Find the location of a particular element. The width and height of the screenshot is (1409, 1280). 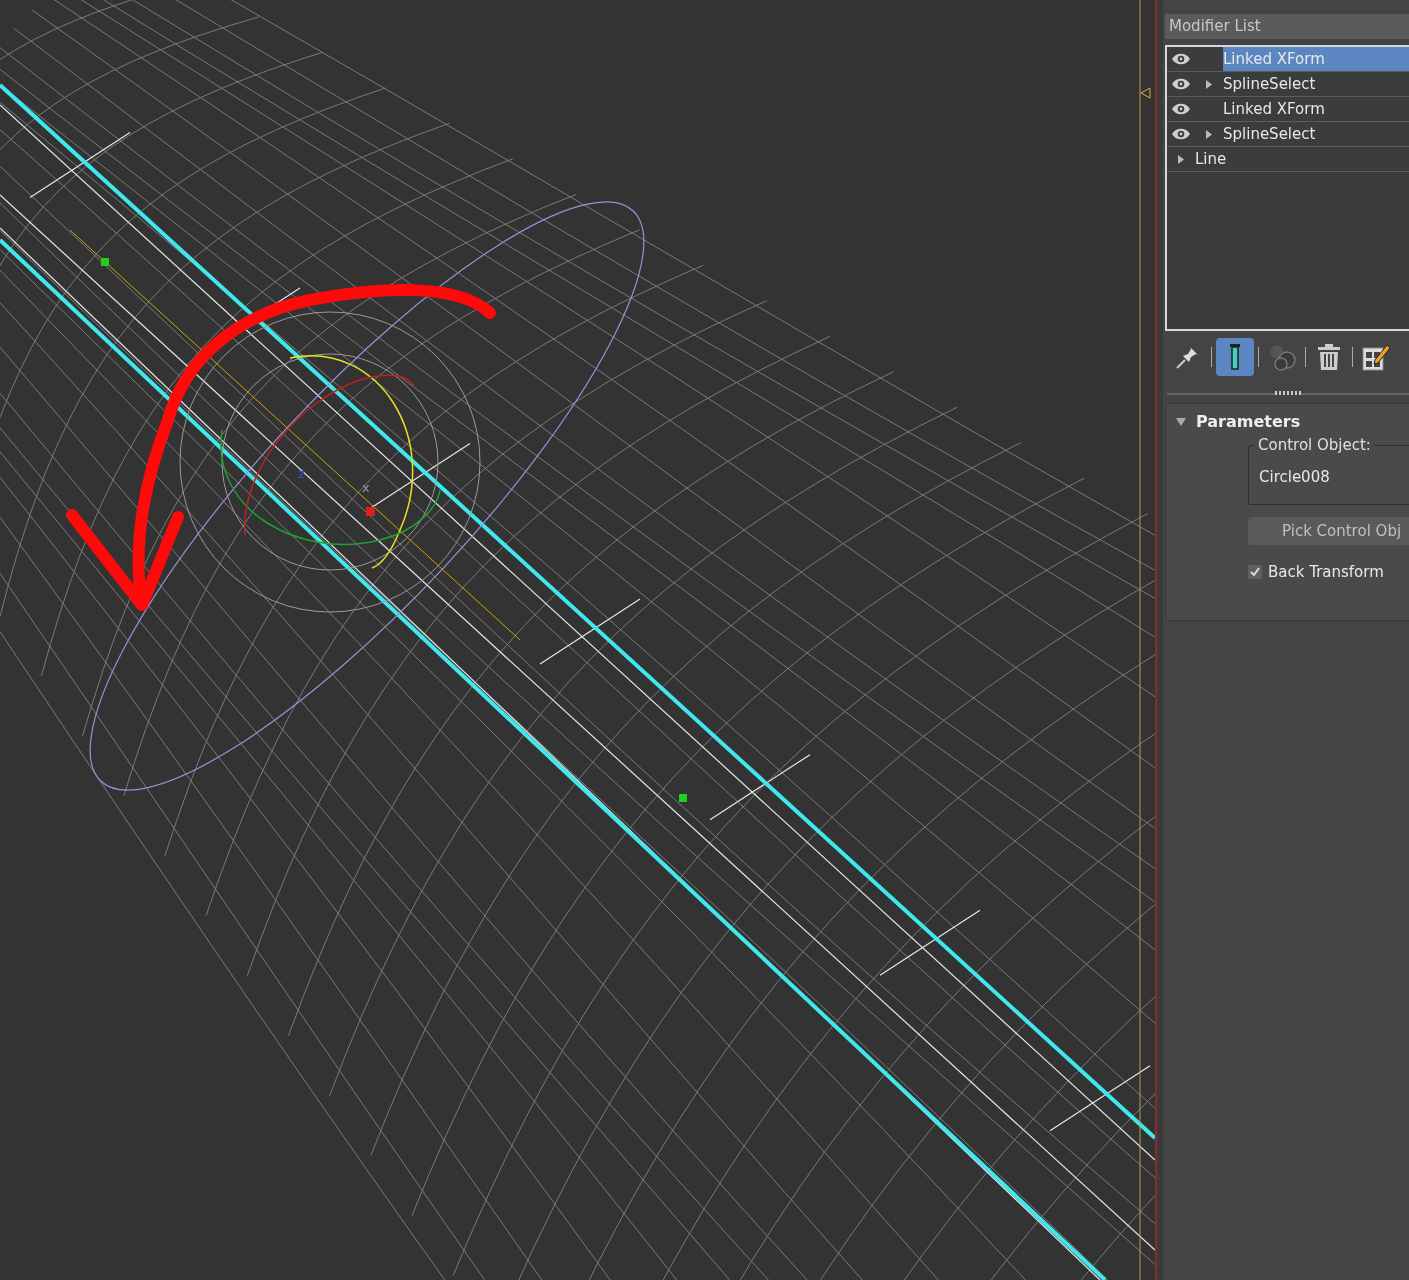

pick-control-object-button: Pick Control Obj is located at coordinates (1328, 531).